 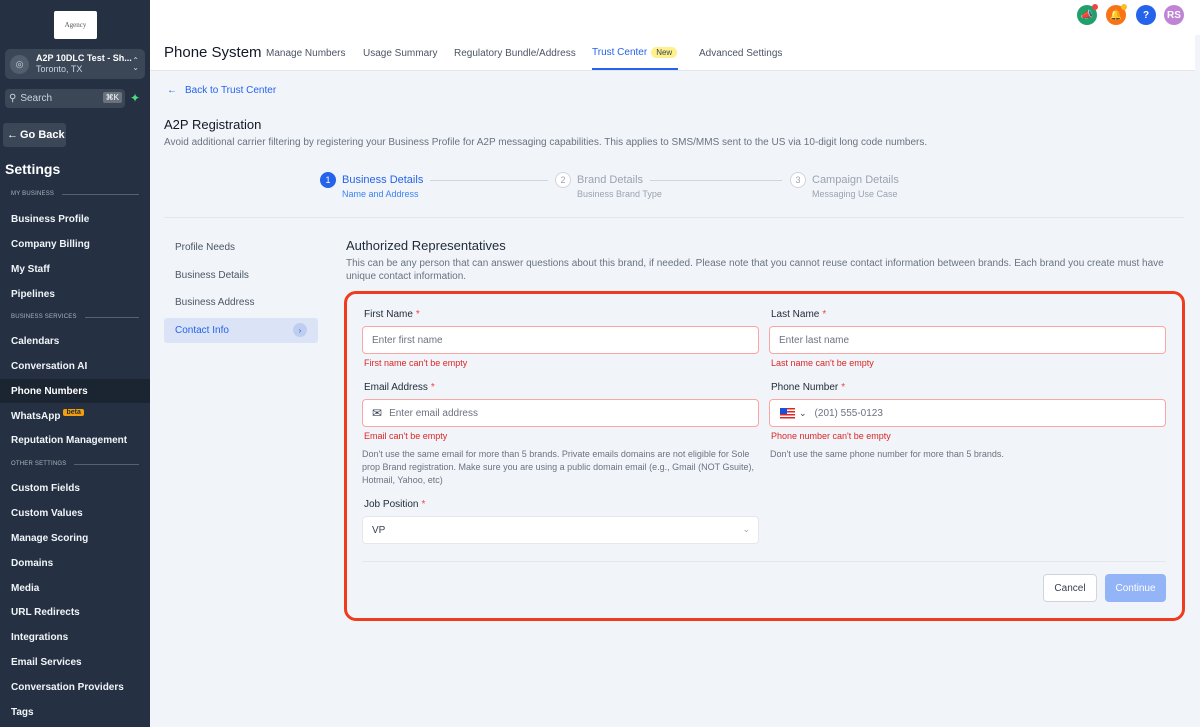 I want to click on form-menu-label: Contact Info, so click(x=202, y=330).